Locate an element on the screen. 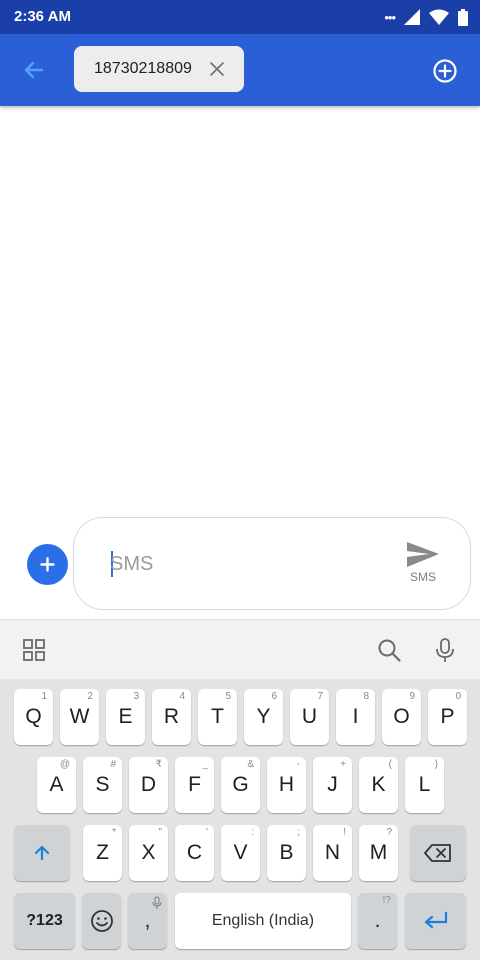 Image resolution: width=480 pixels, height=960 pixels. key-label: K is located at coordinates (378, 784).